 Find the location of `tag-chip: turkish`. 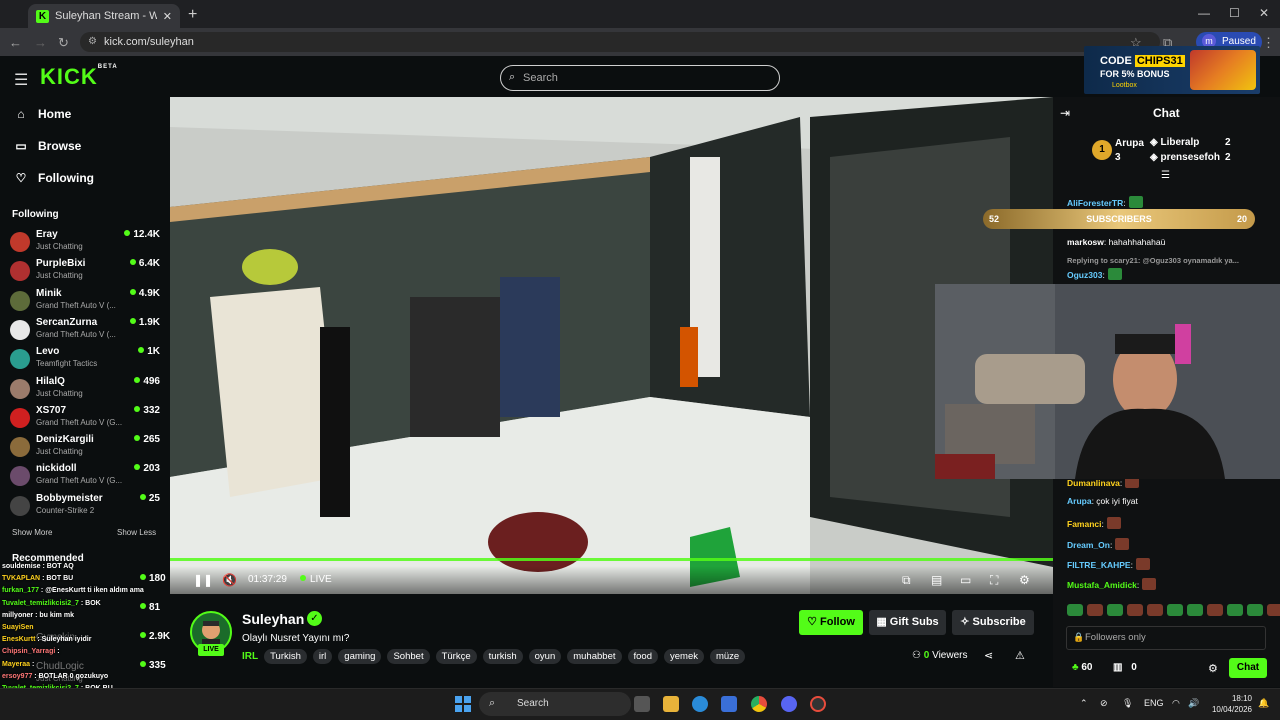

tag-chip: turkish is located at coordinates (502, 656).